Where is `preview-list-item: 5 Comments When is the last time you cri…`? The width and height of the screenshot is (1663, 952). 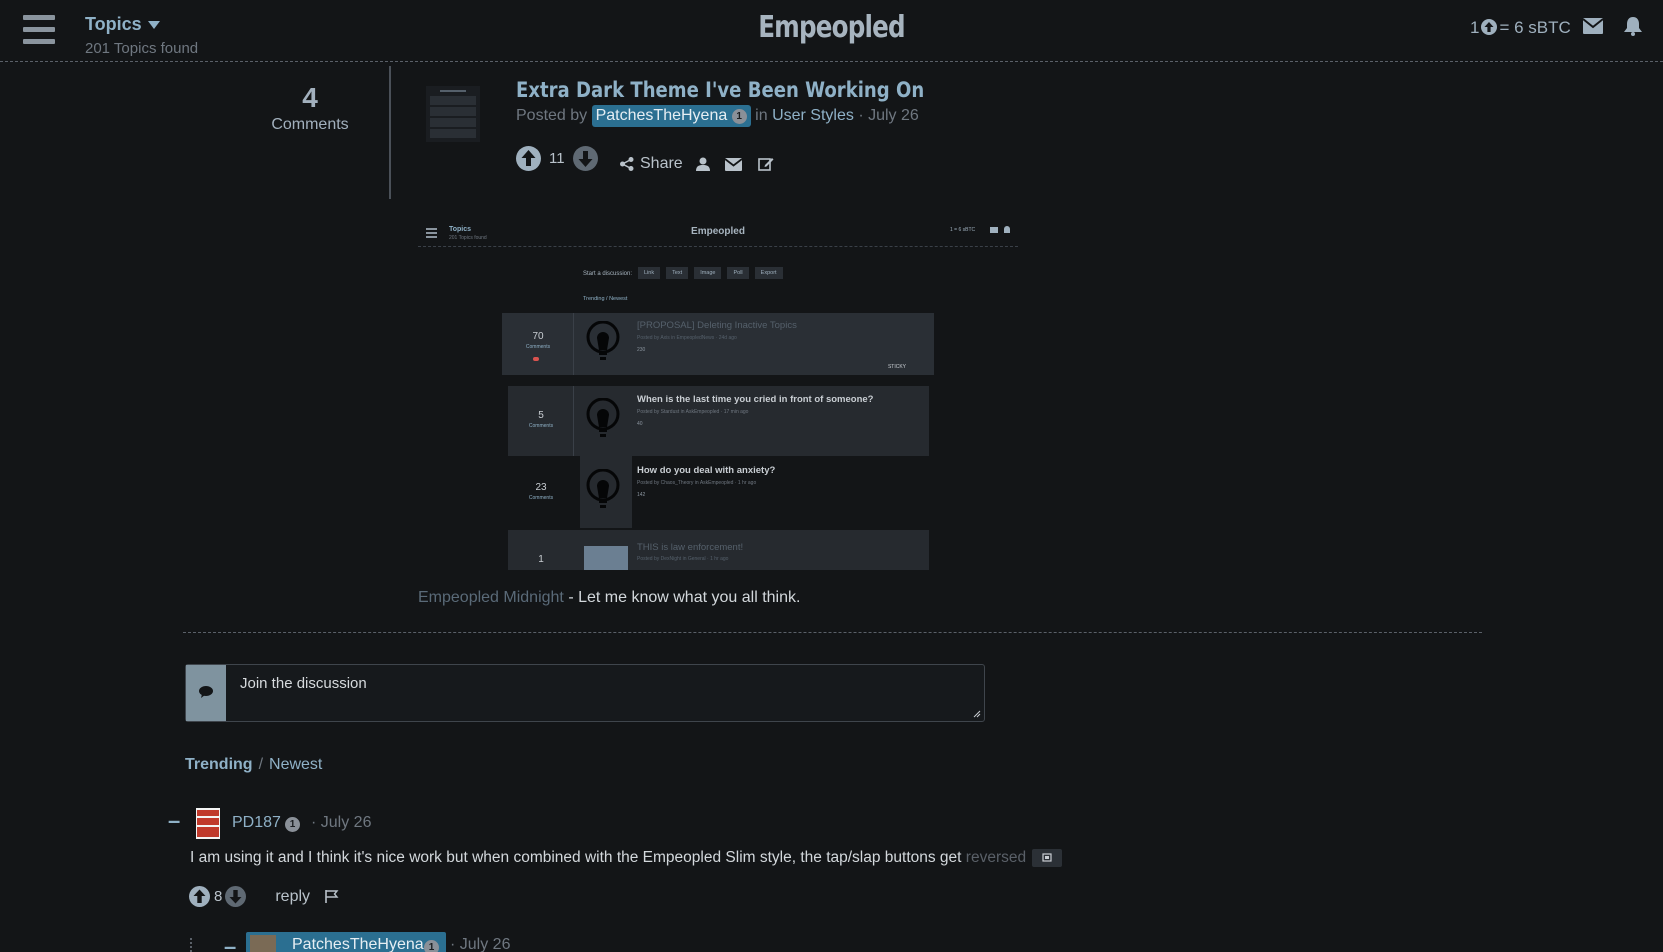 preview-list-item: 5 Comments When is the last time you cri… is located at coordinates (718, 421).